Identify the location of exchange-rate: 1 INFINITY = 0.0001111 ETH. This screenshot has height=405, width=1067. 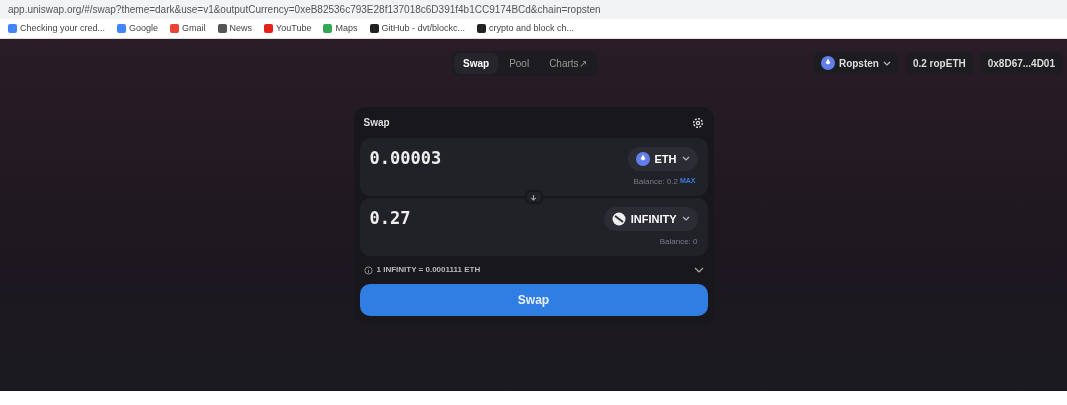
(428, 270).